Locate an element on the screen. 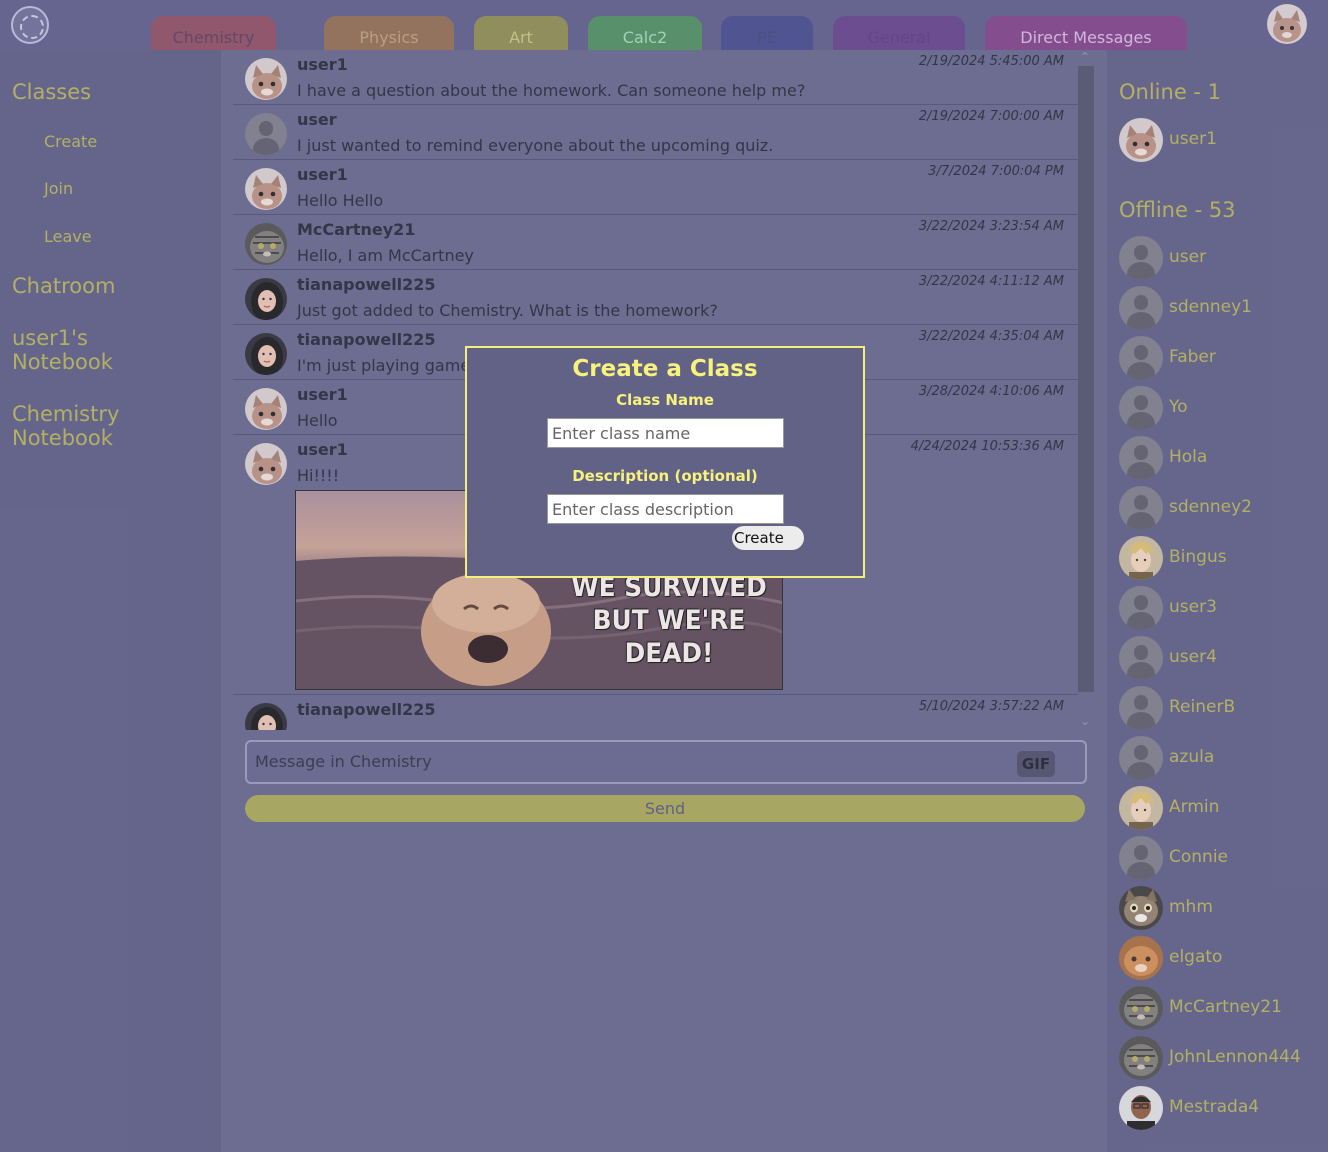  create-class-button: Create is located at coordinates (768, 538).